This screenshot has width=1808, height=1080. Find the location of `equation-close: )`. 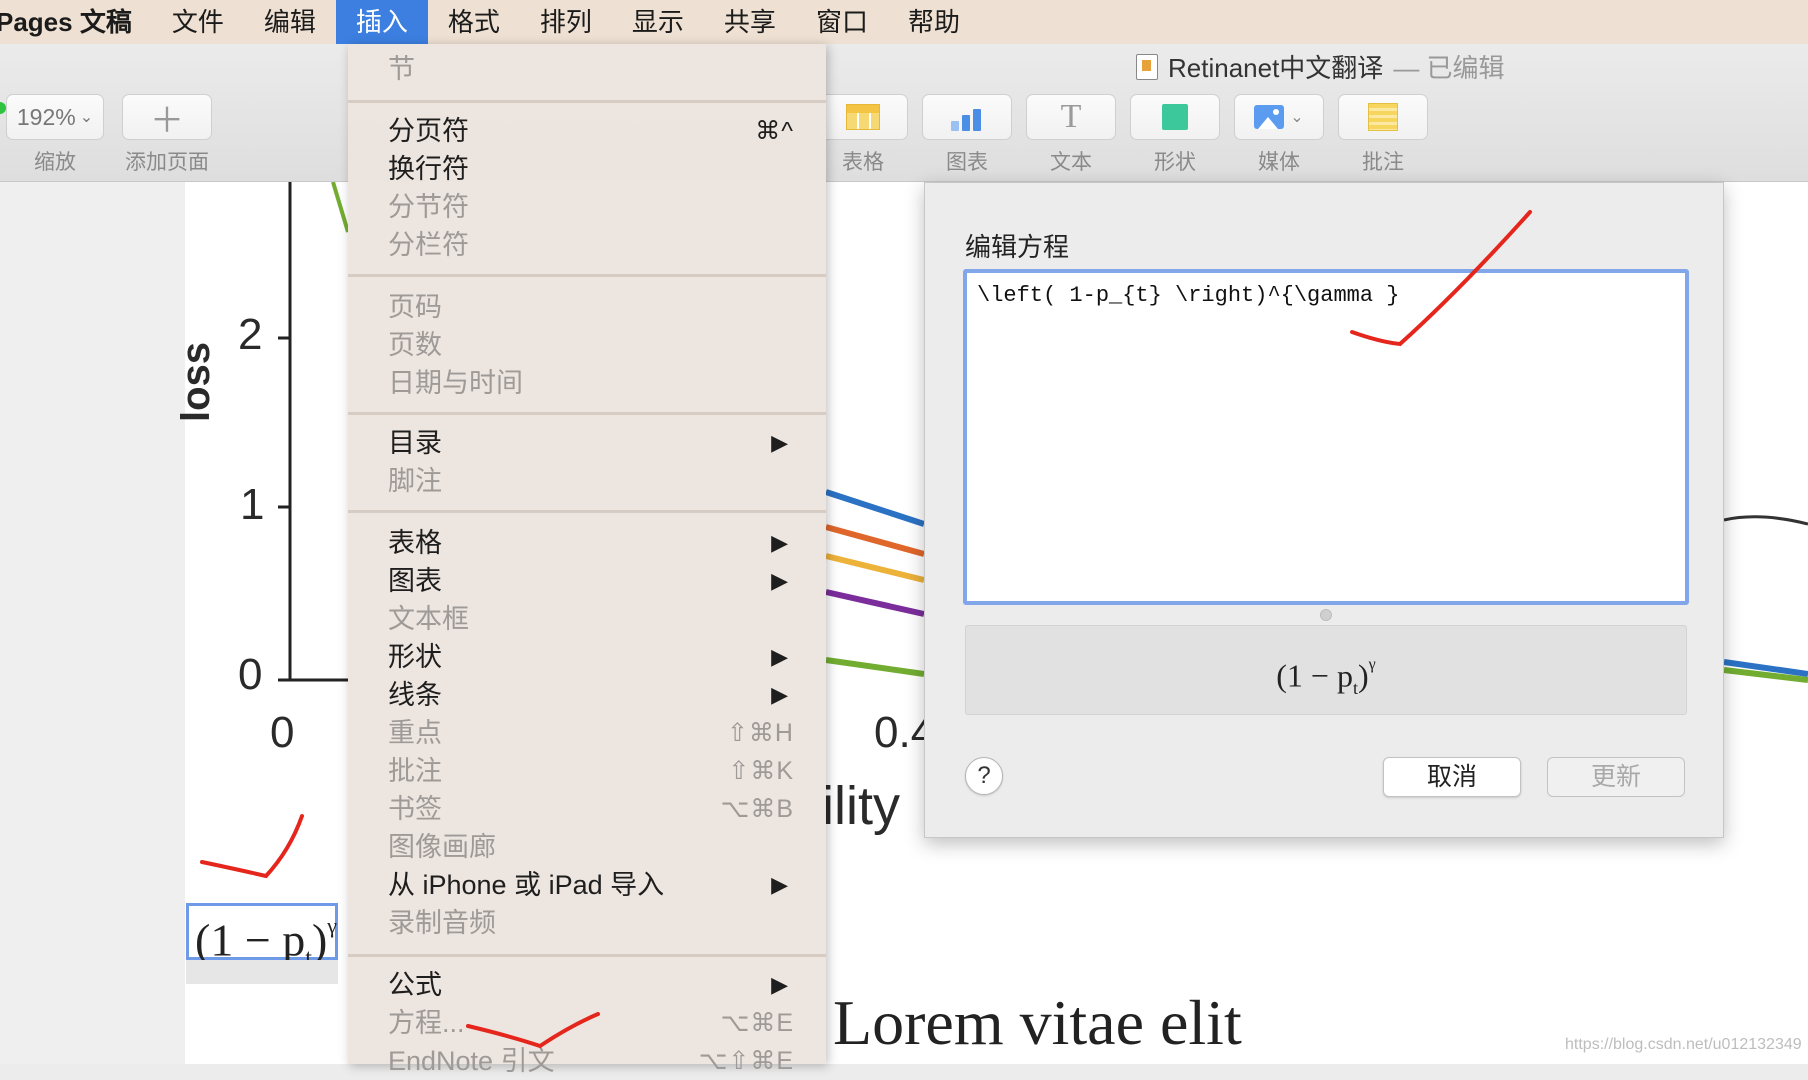

equation-close: ) is located at coordinates (319, 940).